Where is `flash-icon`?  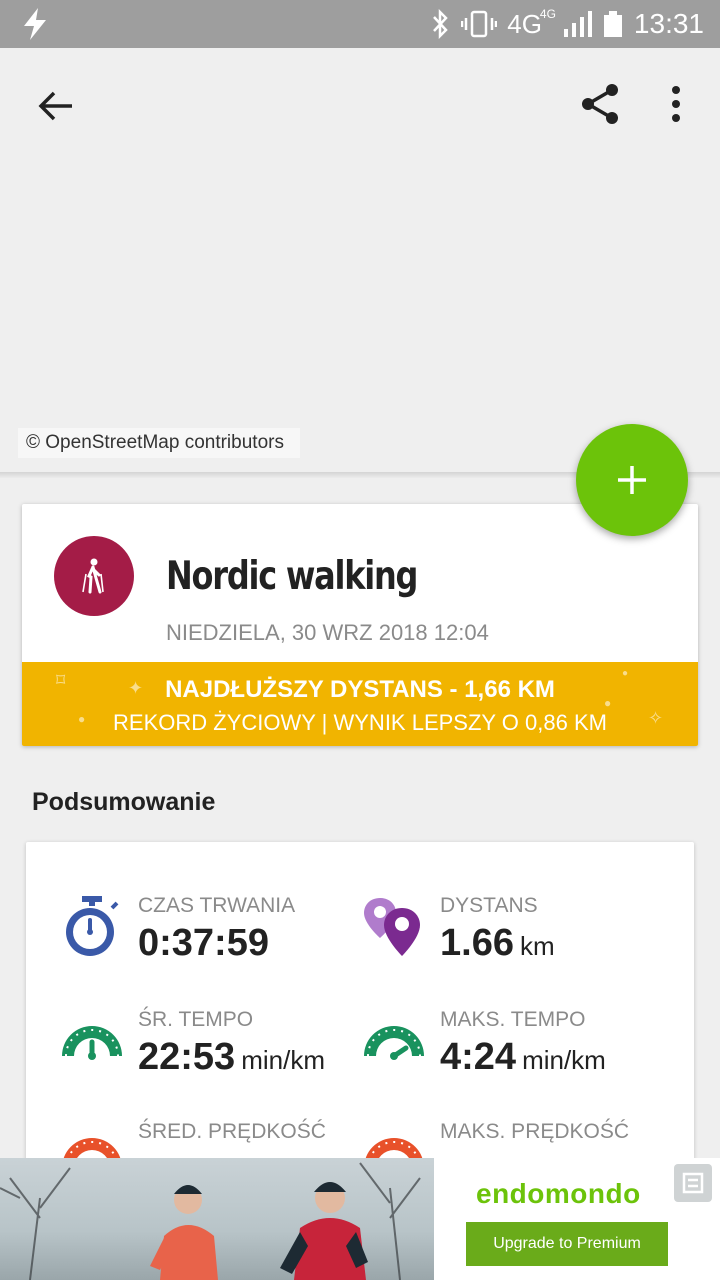 flash-icon is located at coordinates (35, 24).